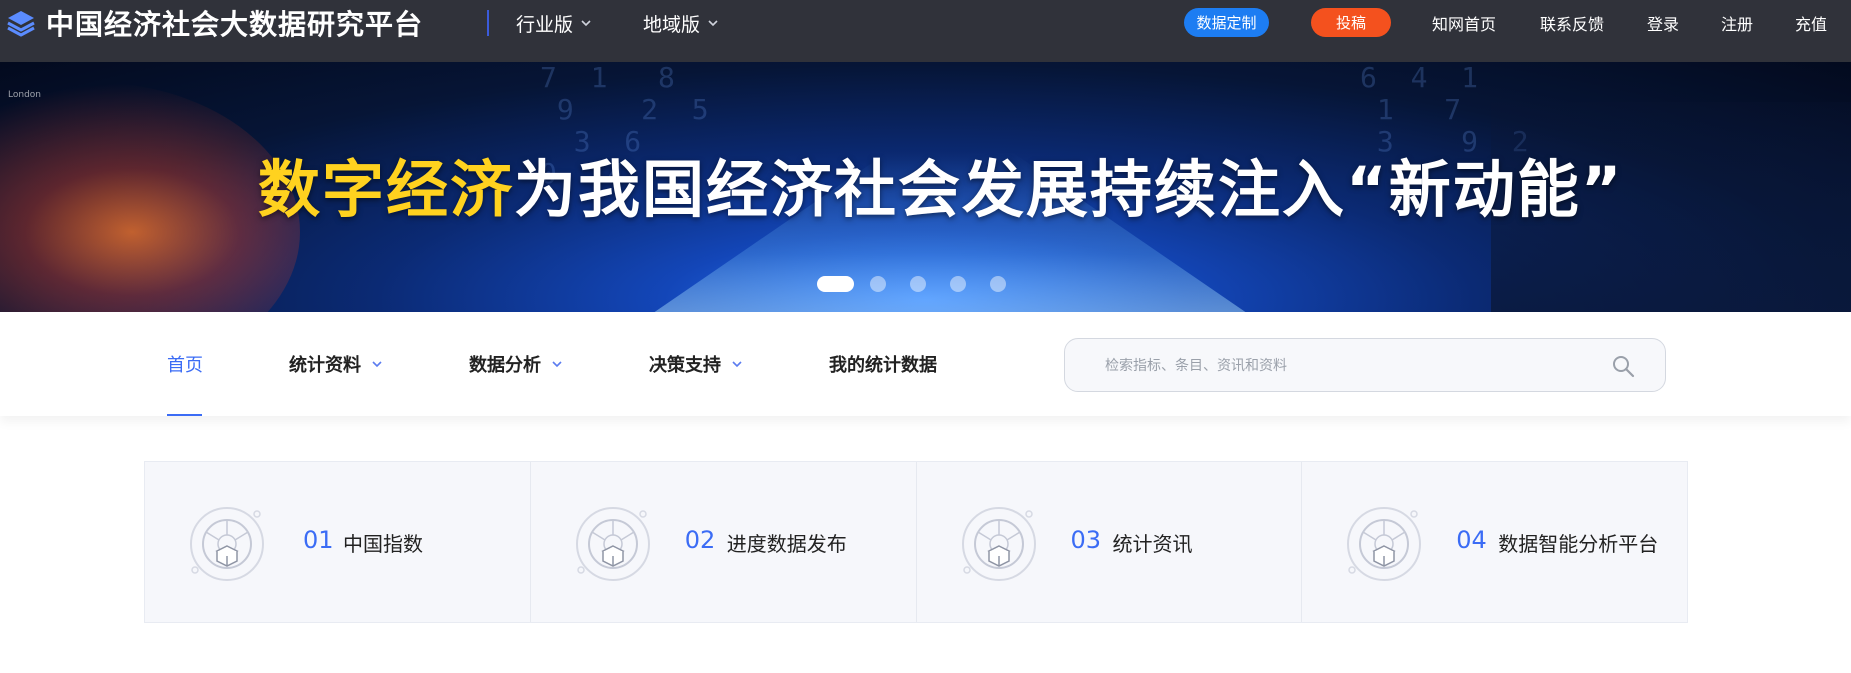 The width and height of the screenshot is (1851, 673). What do you see at coordinates (150, 197) in the screenshot?
I see `banner-decor` at bounding box center [150, 197].